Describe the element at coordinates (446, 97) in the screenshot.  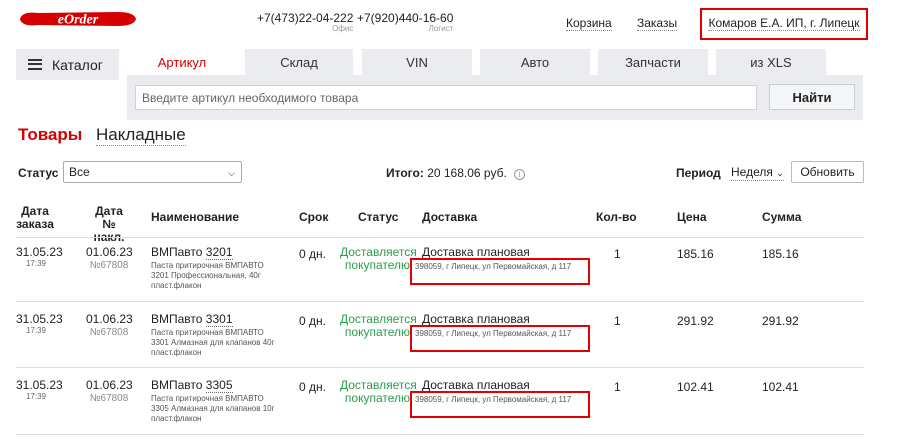
I see `article-search-input` at that location.